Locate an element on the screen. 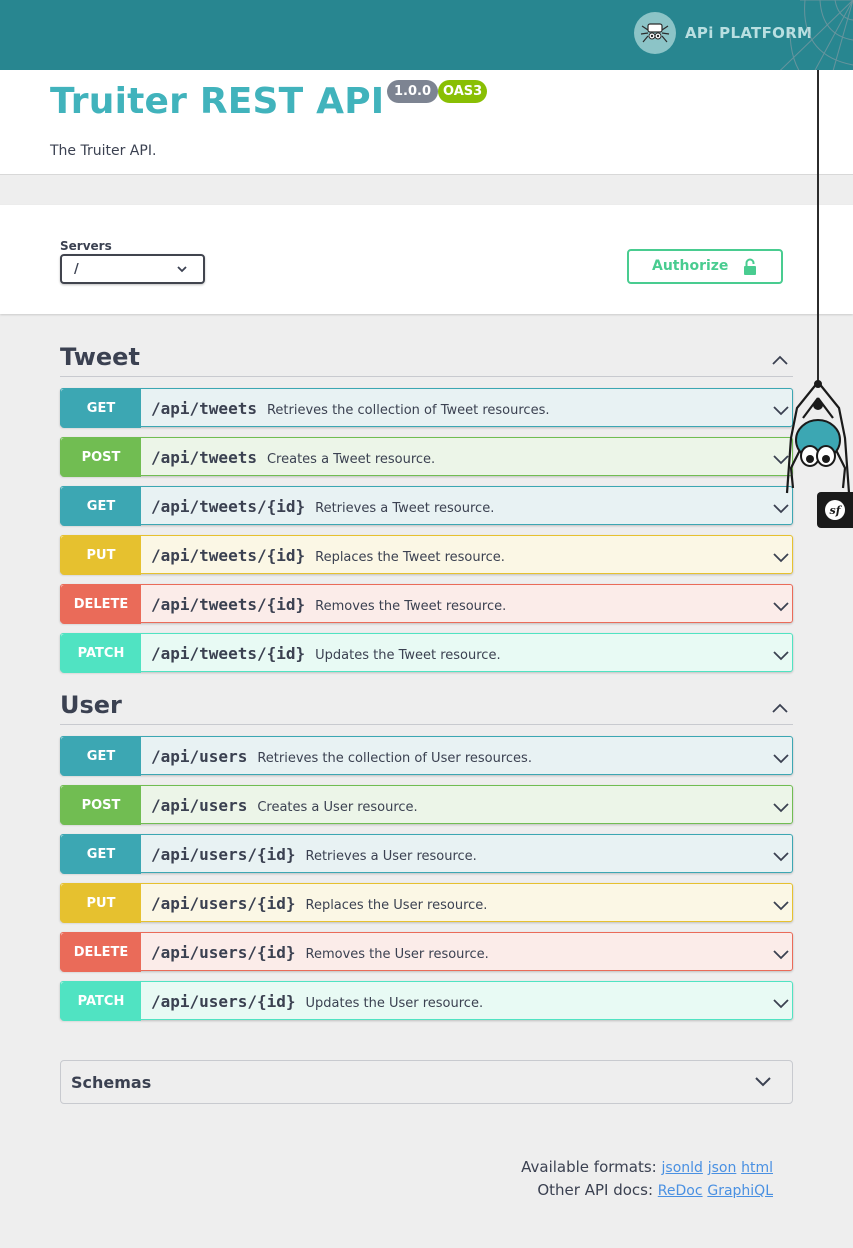 The image size is (853, 1248). operation-post-api-tweets: POST/api/tweets Creates a Tweet resource. is located at coordinates (426, 457).